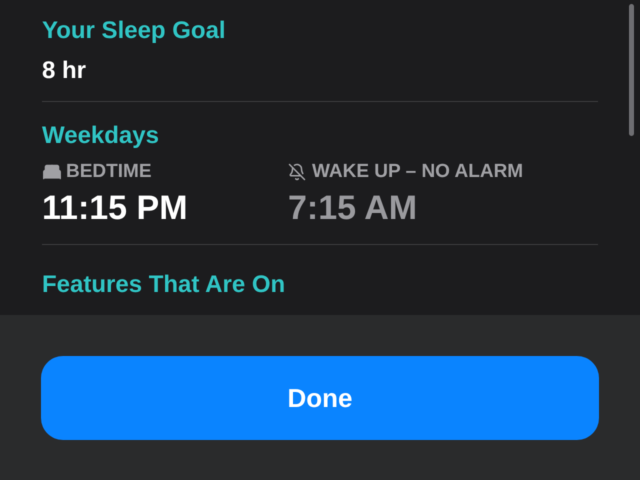 The image size is (640, 480). I want to click on section-heading: Features That Are On, so click(164, 285).